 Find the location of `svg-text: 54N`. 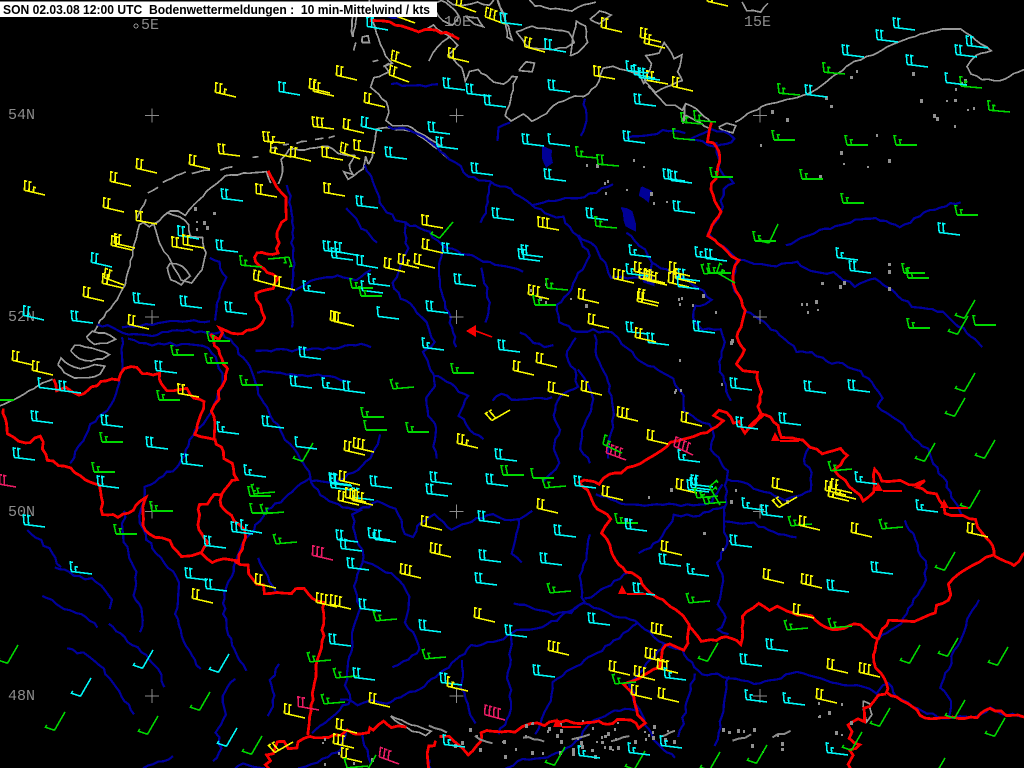

svg-text: 54N is located at coordinates (21, 115).